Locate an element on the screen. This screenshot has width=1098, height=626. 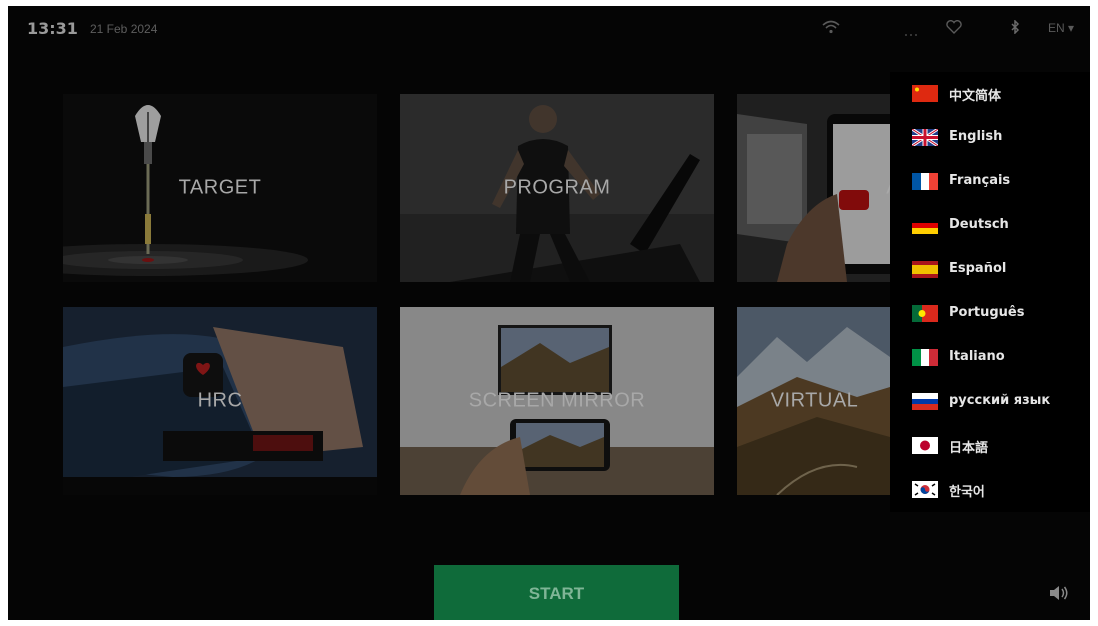
language-option-russian: русский язык is located at coordinates (1001, 403).